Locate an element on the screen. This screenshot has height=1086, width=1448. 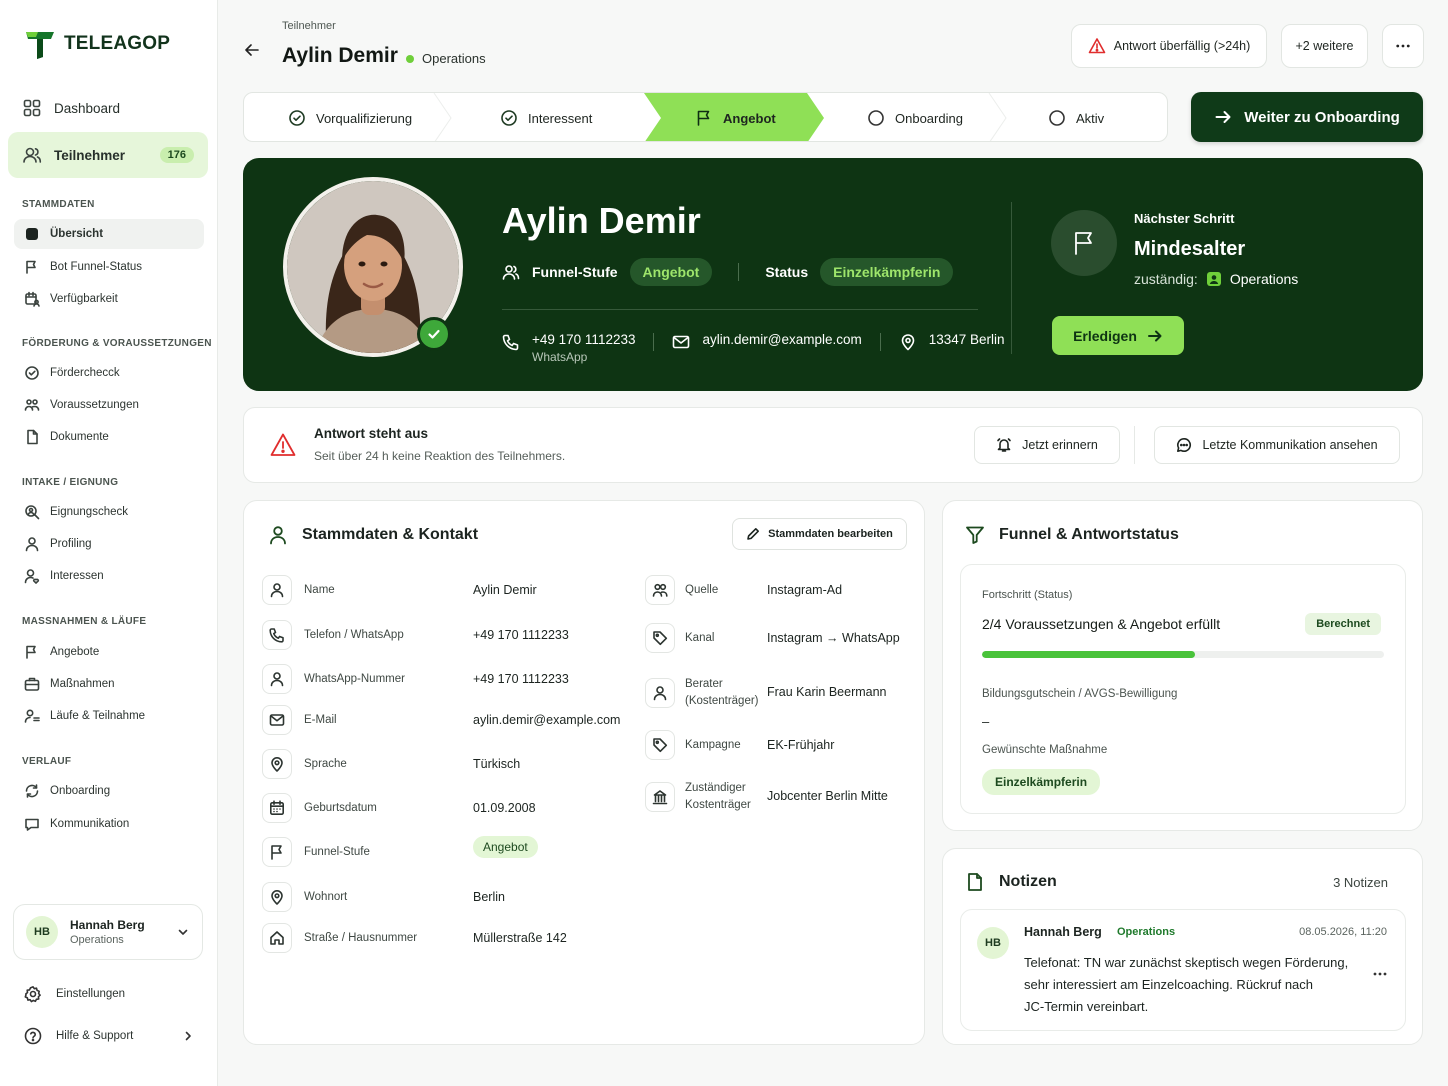
funnel-stage-pill: Angebot is located at coordinates (671, 272).